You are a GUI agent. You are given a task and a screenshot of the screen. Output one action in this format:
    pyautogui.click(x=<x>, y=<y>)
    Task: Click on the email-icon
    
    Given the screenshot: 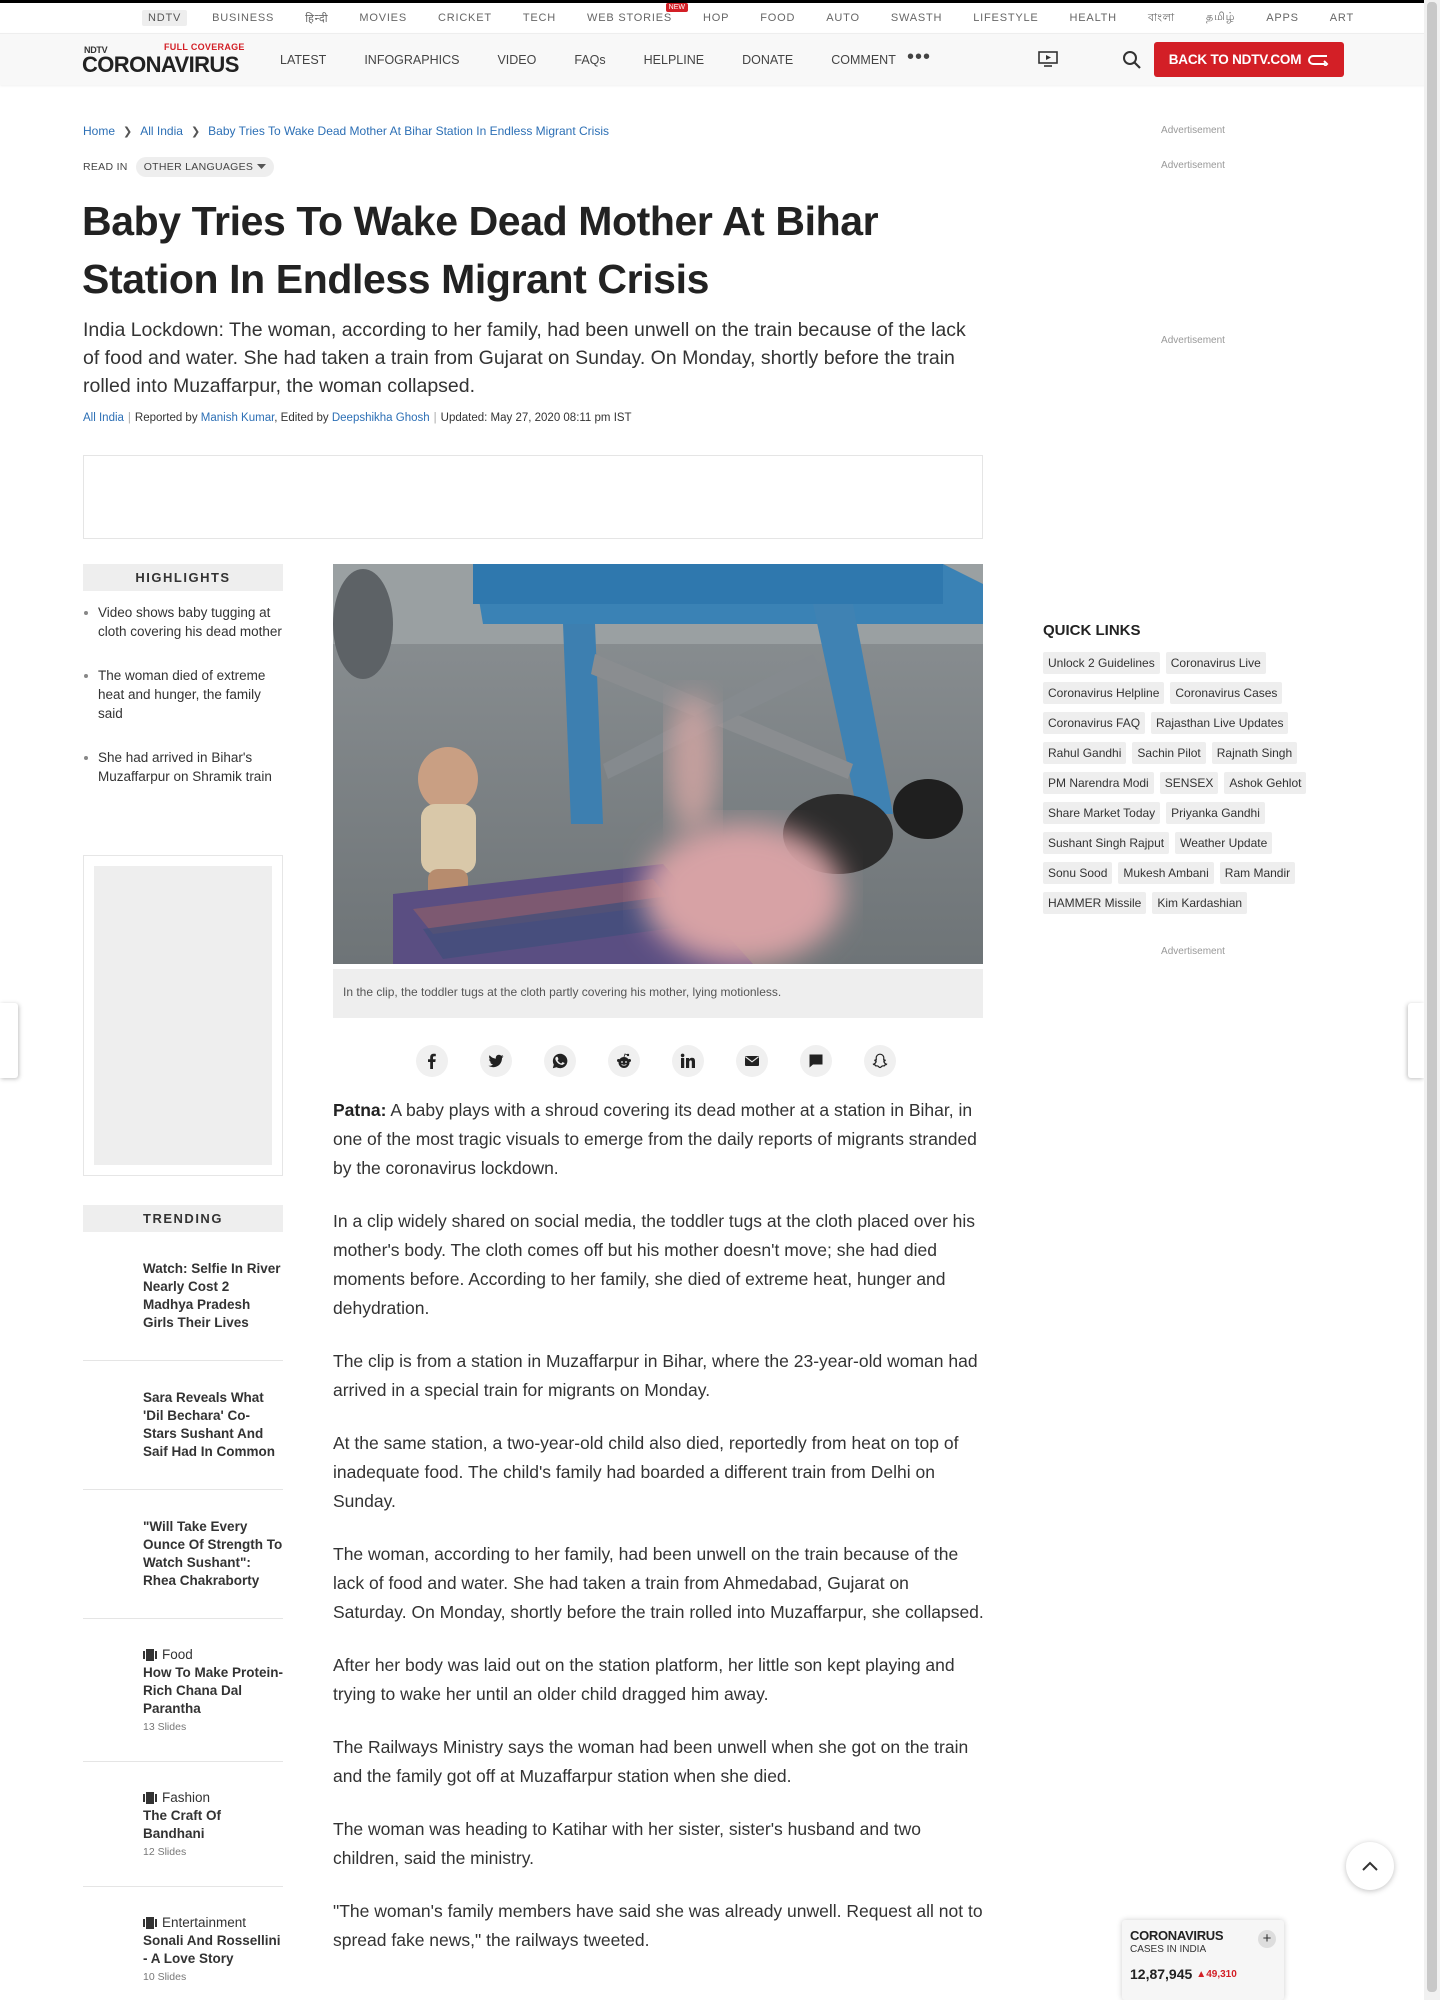 What is the action you would take?
    pyautogui.click(x=752, y=1061)
    